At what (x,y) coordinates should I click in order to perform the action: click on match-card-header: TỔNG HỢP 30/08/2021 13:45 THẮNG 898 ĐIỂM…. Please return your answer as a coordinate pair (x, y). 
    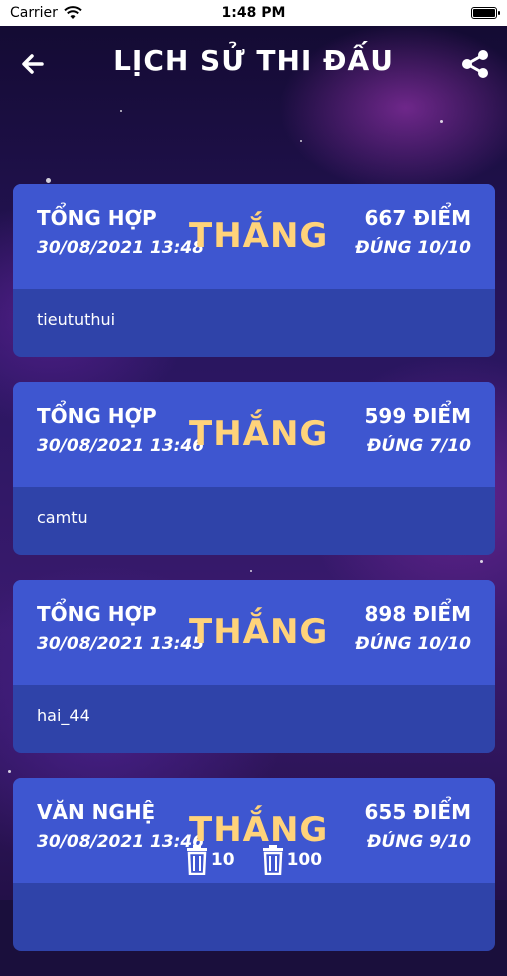
    Looking at the image, I should click on (254, 632).